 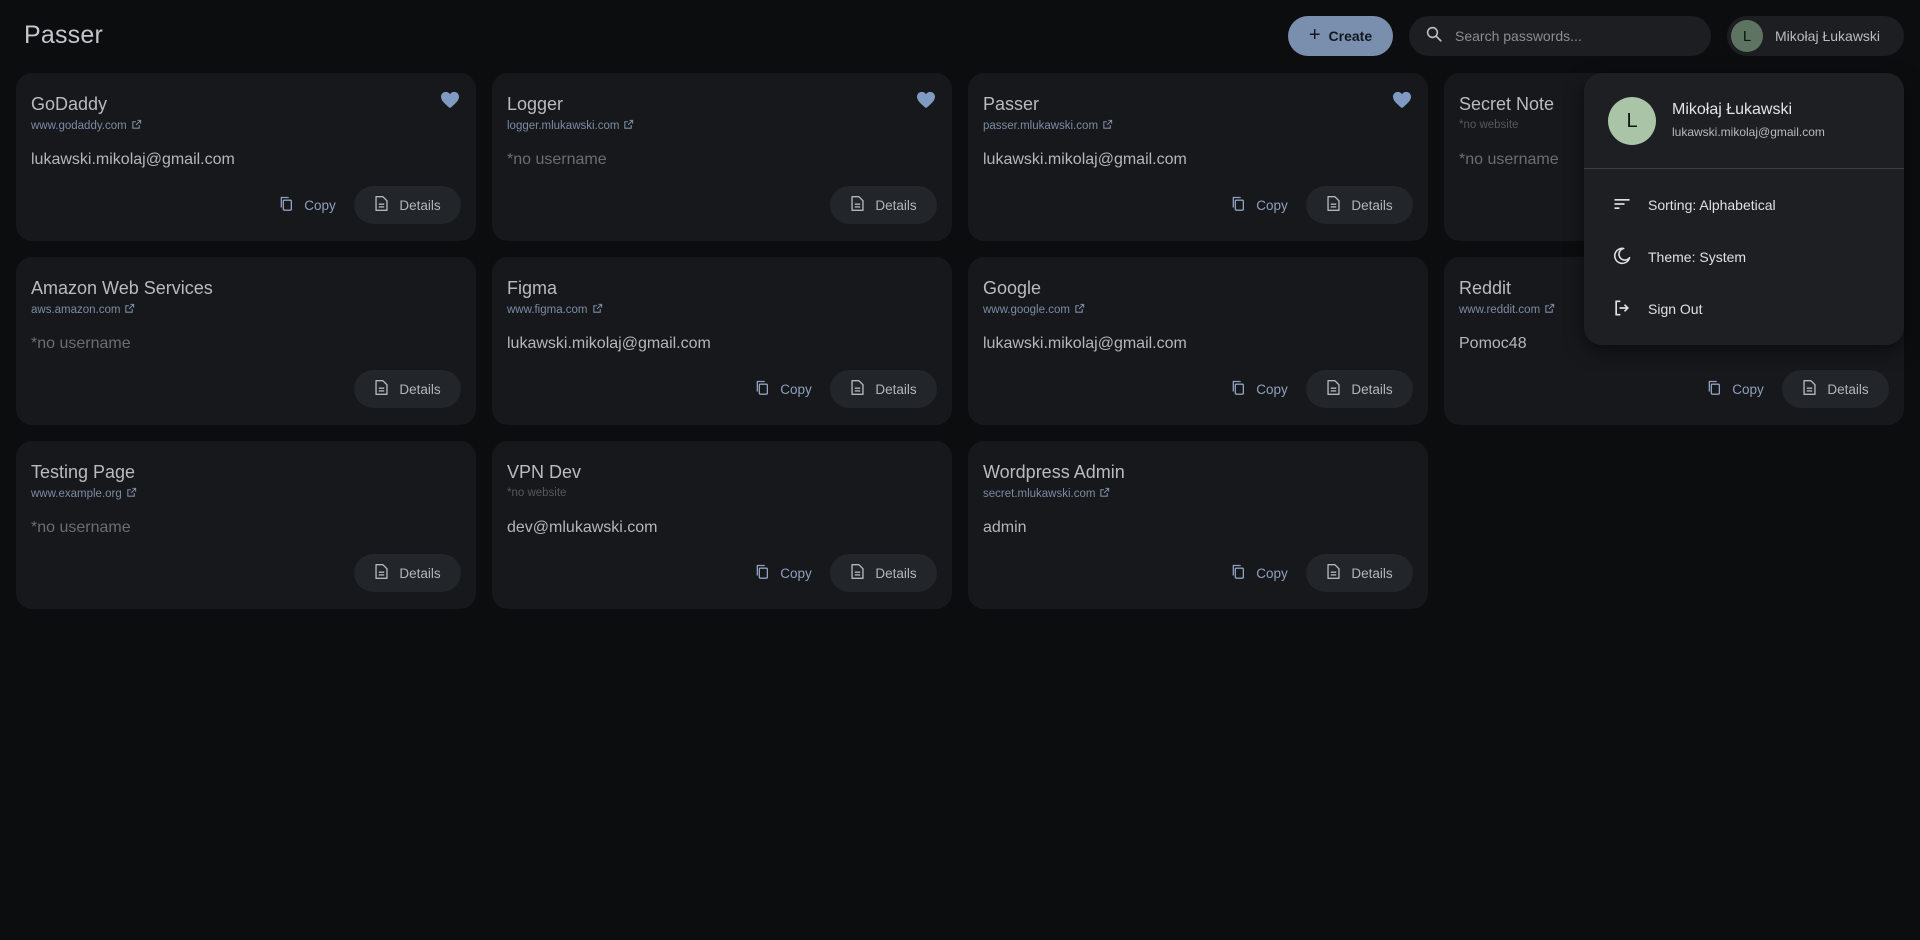 I want to click on menu-item-sign-out: Sign Out, so click(x=1744, y=309).